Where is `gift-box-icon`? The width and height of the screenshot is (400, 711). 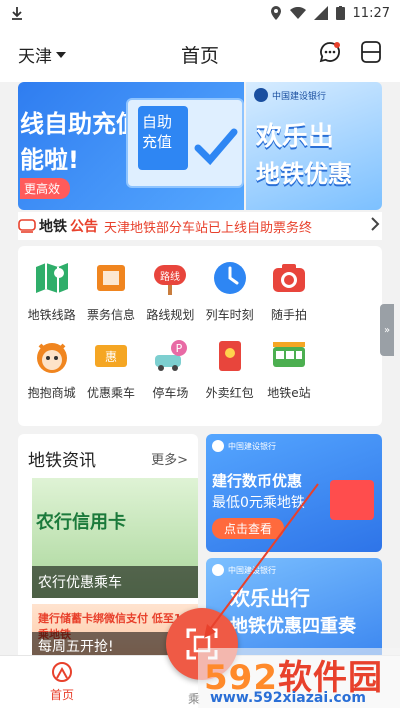 gift-box-icon is located at coordinates (352, 500).